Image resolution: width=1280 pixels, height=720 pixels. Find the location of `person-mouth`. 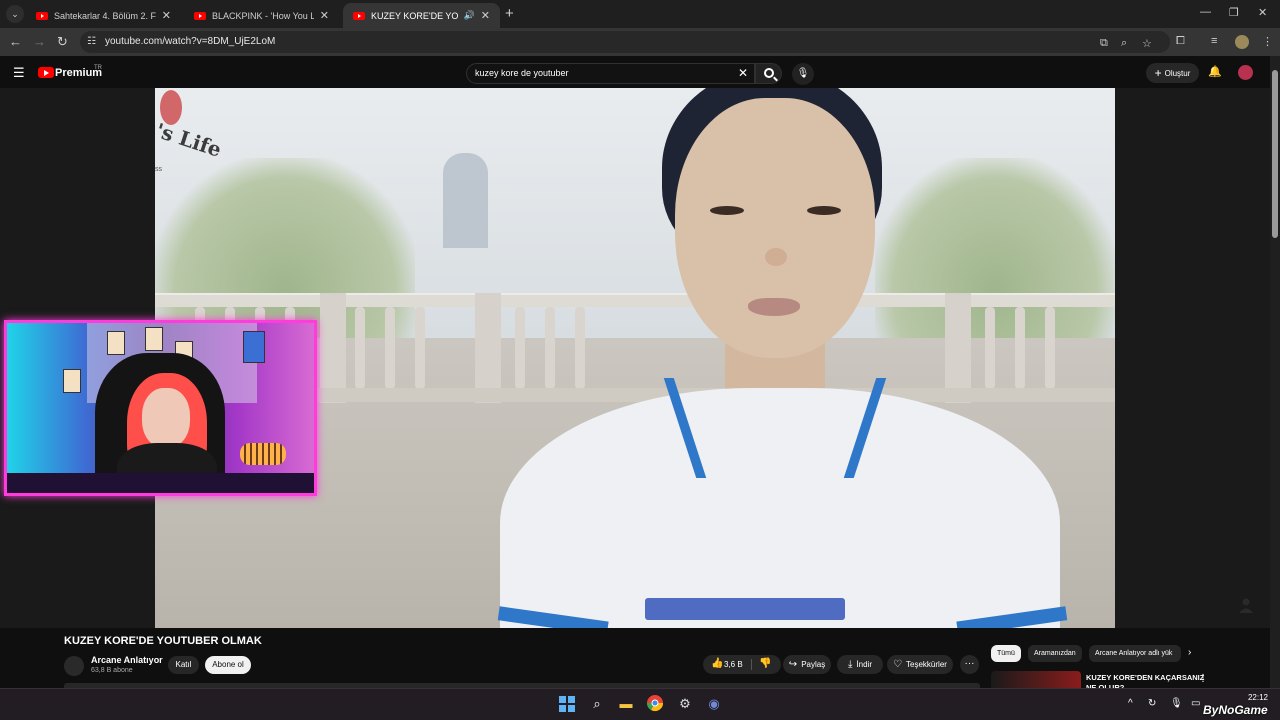

person-mouth is located at coordinates (774, 307).